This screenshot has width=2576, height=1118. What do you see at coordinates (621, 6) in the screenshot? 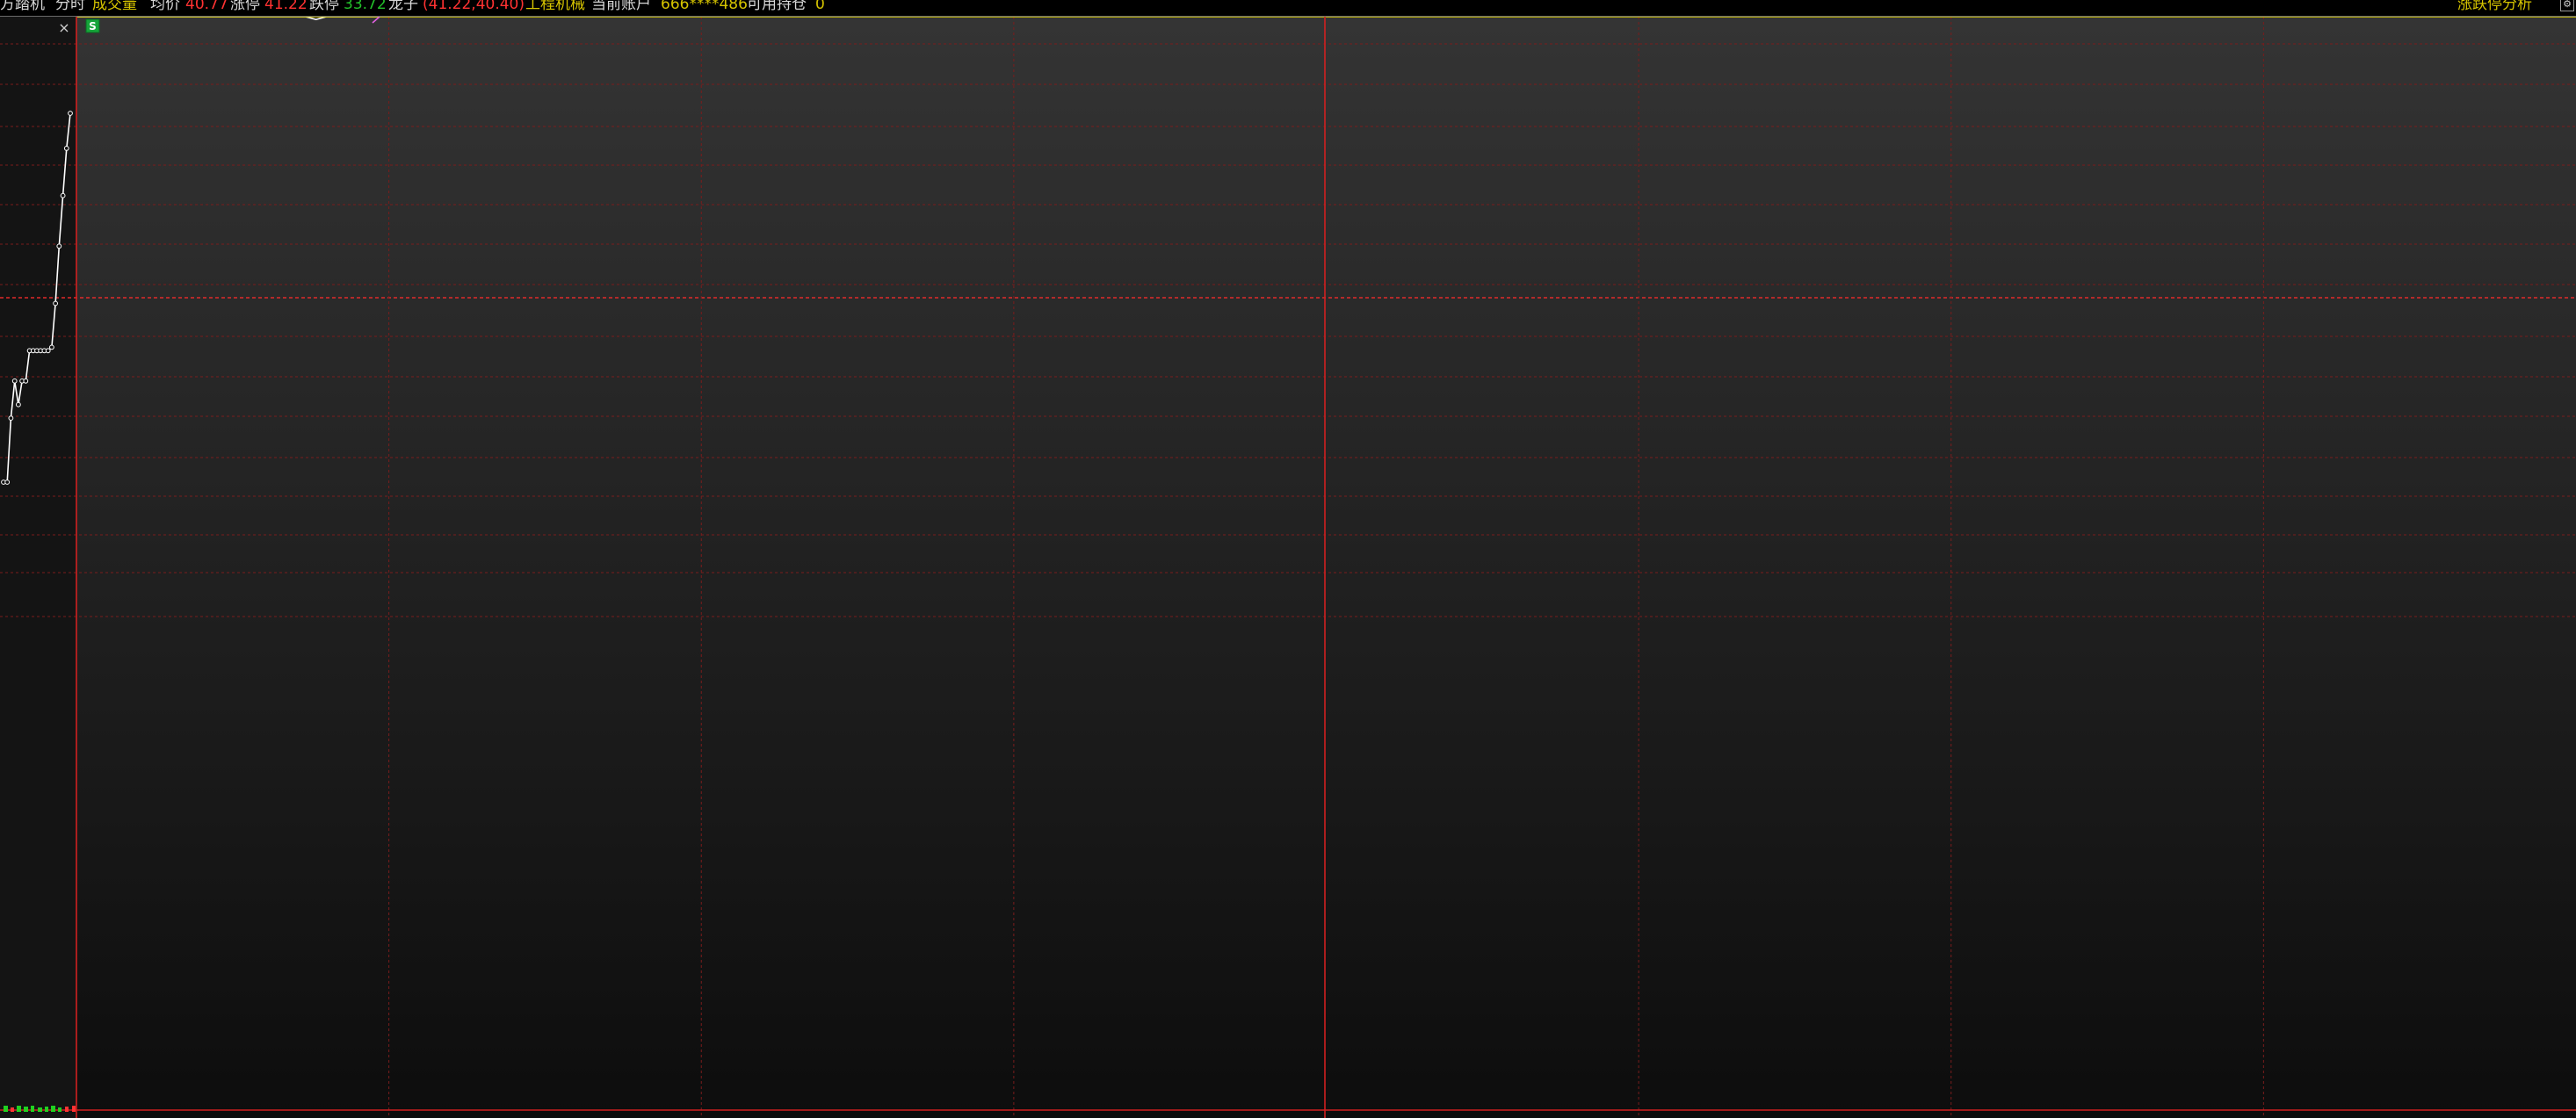
I see `account-label: 当前账户` at bounding box center [621, 6].